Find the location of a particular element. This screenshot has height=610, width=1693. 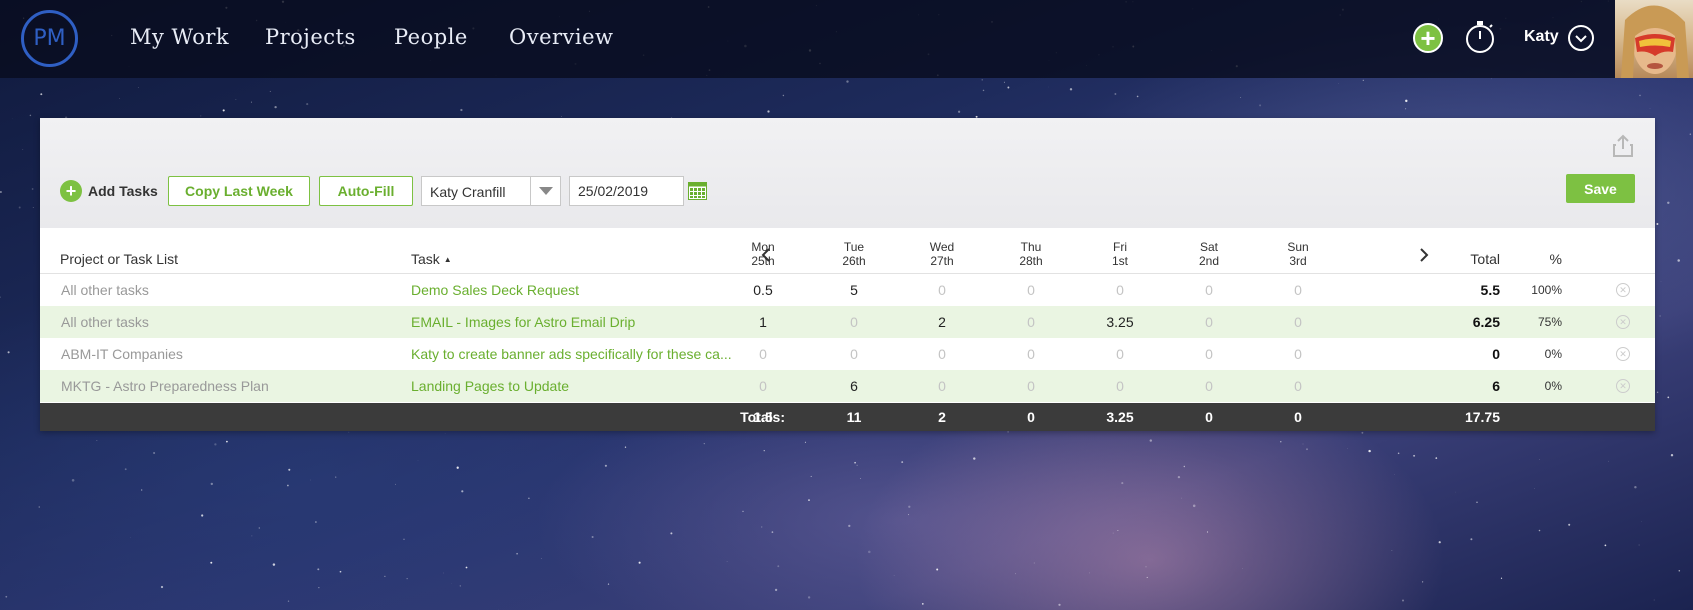

avatar is located at coordinates (1654, 39).